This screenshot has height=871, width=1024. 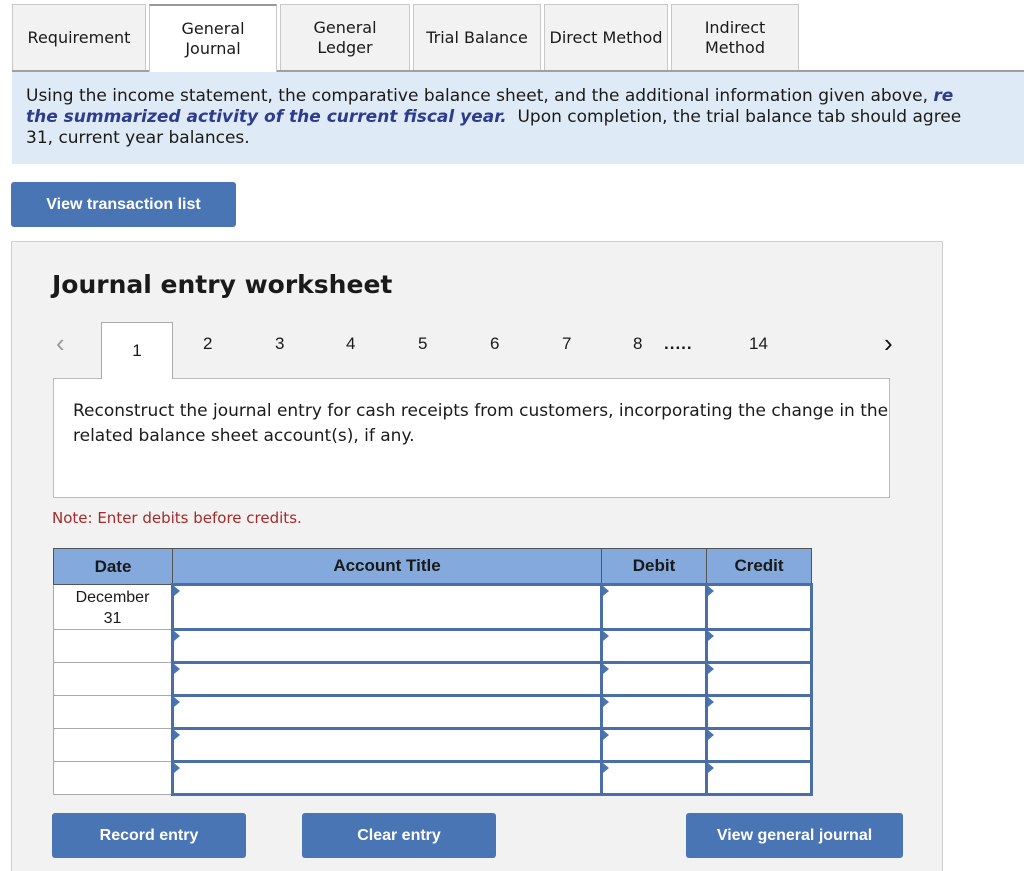 What do you see at coordinates (566, 344) in the screenshot?
I see `page-7: 7` at bounding box center [566, 344].